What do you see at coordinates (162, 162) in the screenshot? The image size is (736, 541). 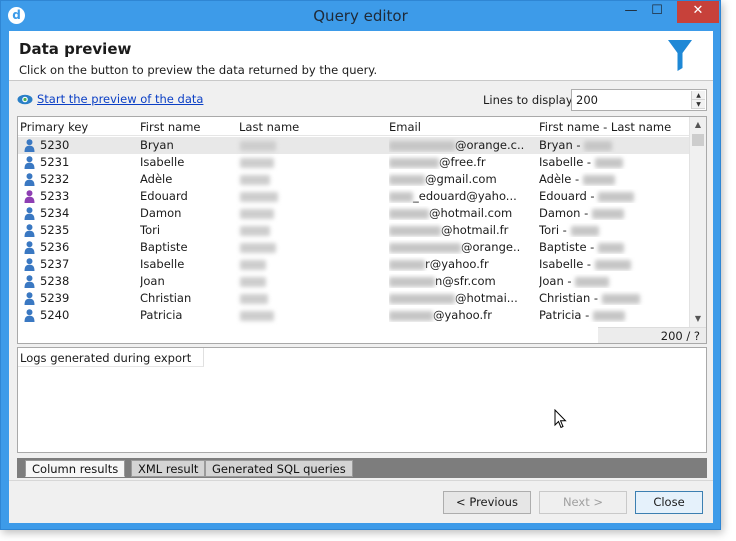 I see `first-name-cell: Isabelle` at bounding box center [162, 162].